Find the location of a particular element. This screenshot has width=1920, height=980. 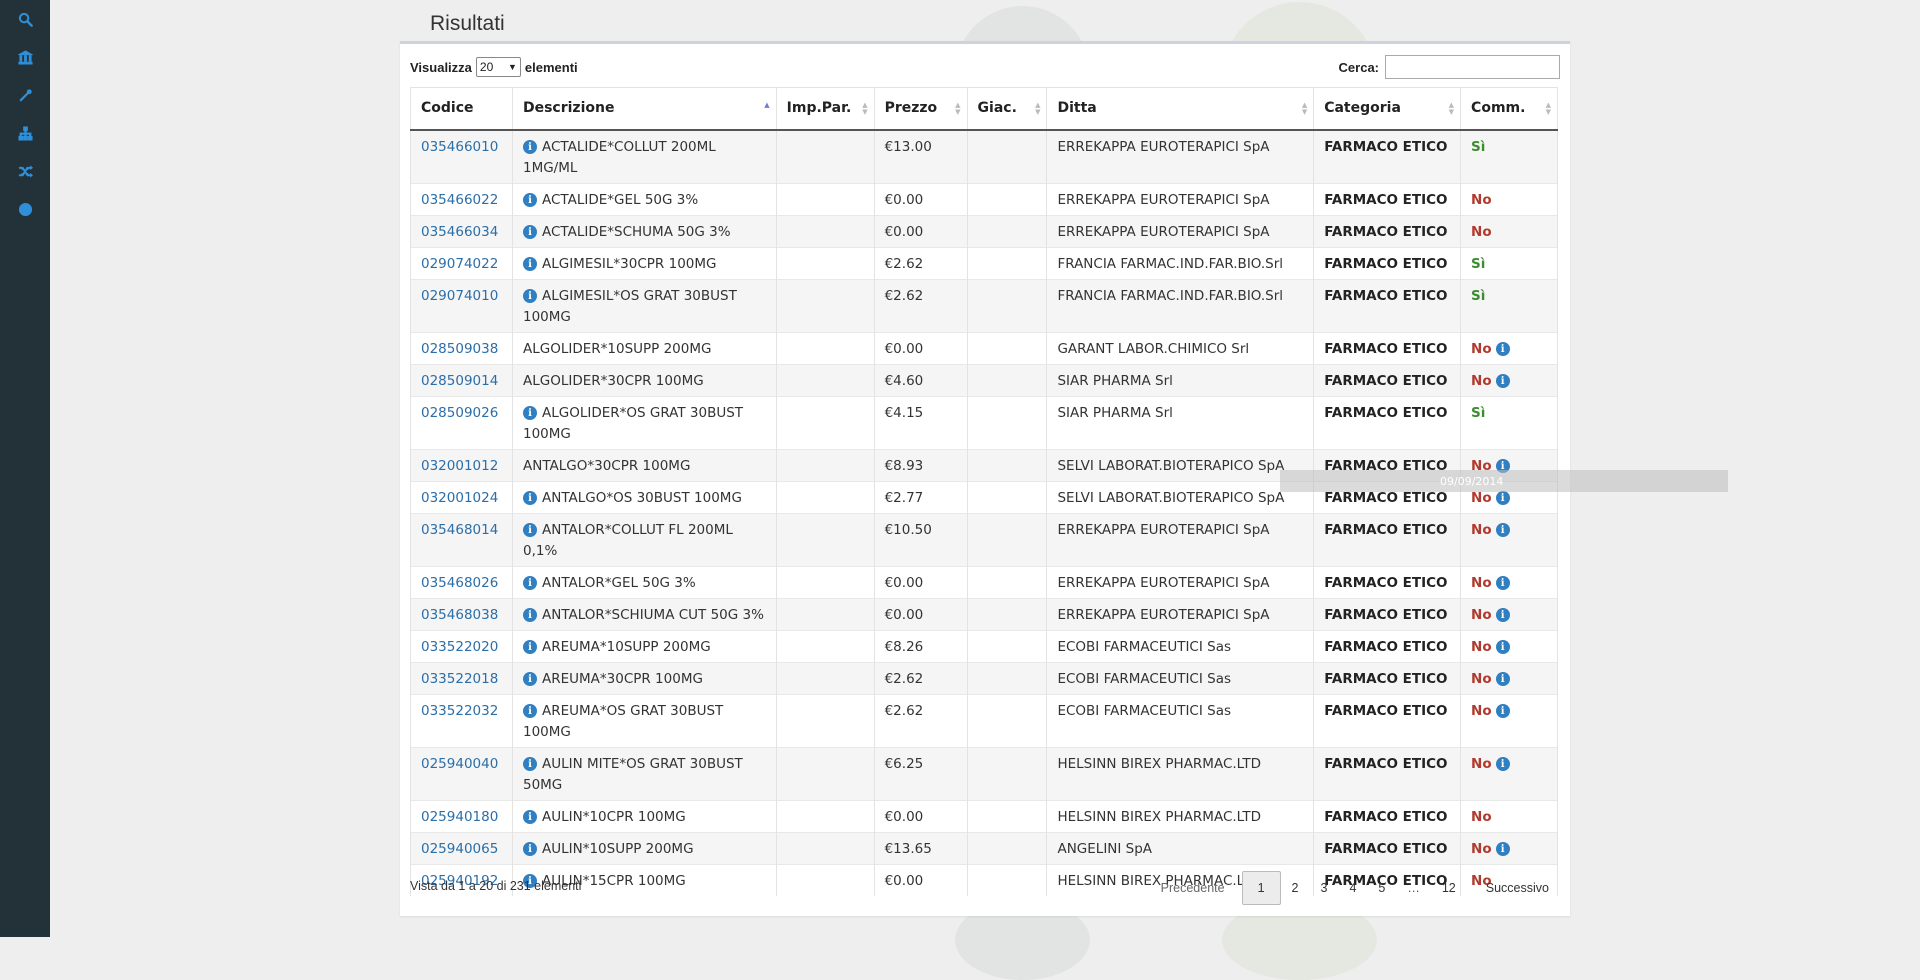

search-input is located at coordinates (1472, 67).